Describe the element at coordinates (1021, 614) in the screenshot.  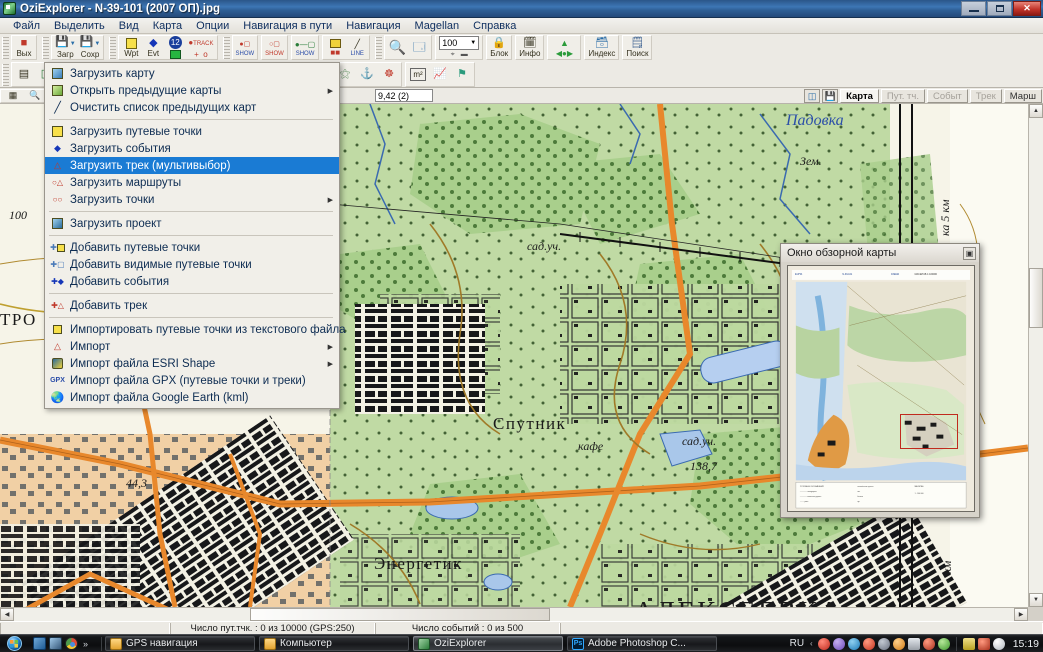
I see `scroll-right-arrow: ▶` at that location.